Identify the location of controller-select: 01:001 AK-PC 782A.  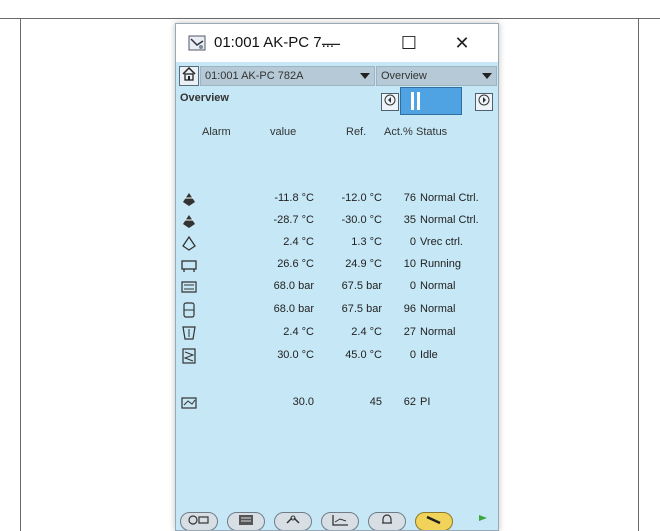
(287, 76).